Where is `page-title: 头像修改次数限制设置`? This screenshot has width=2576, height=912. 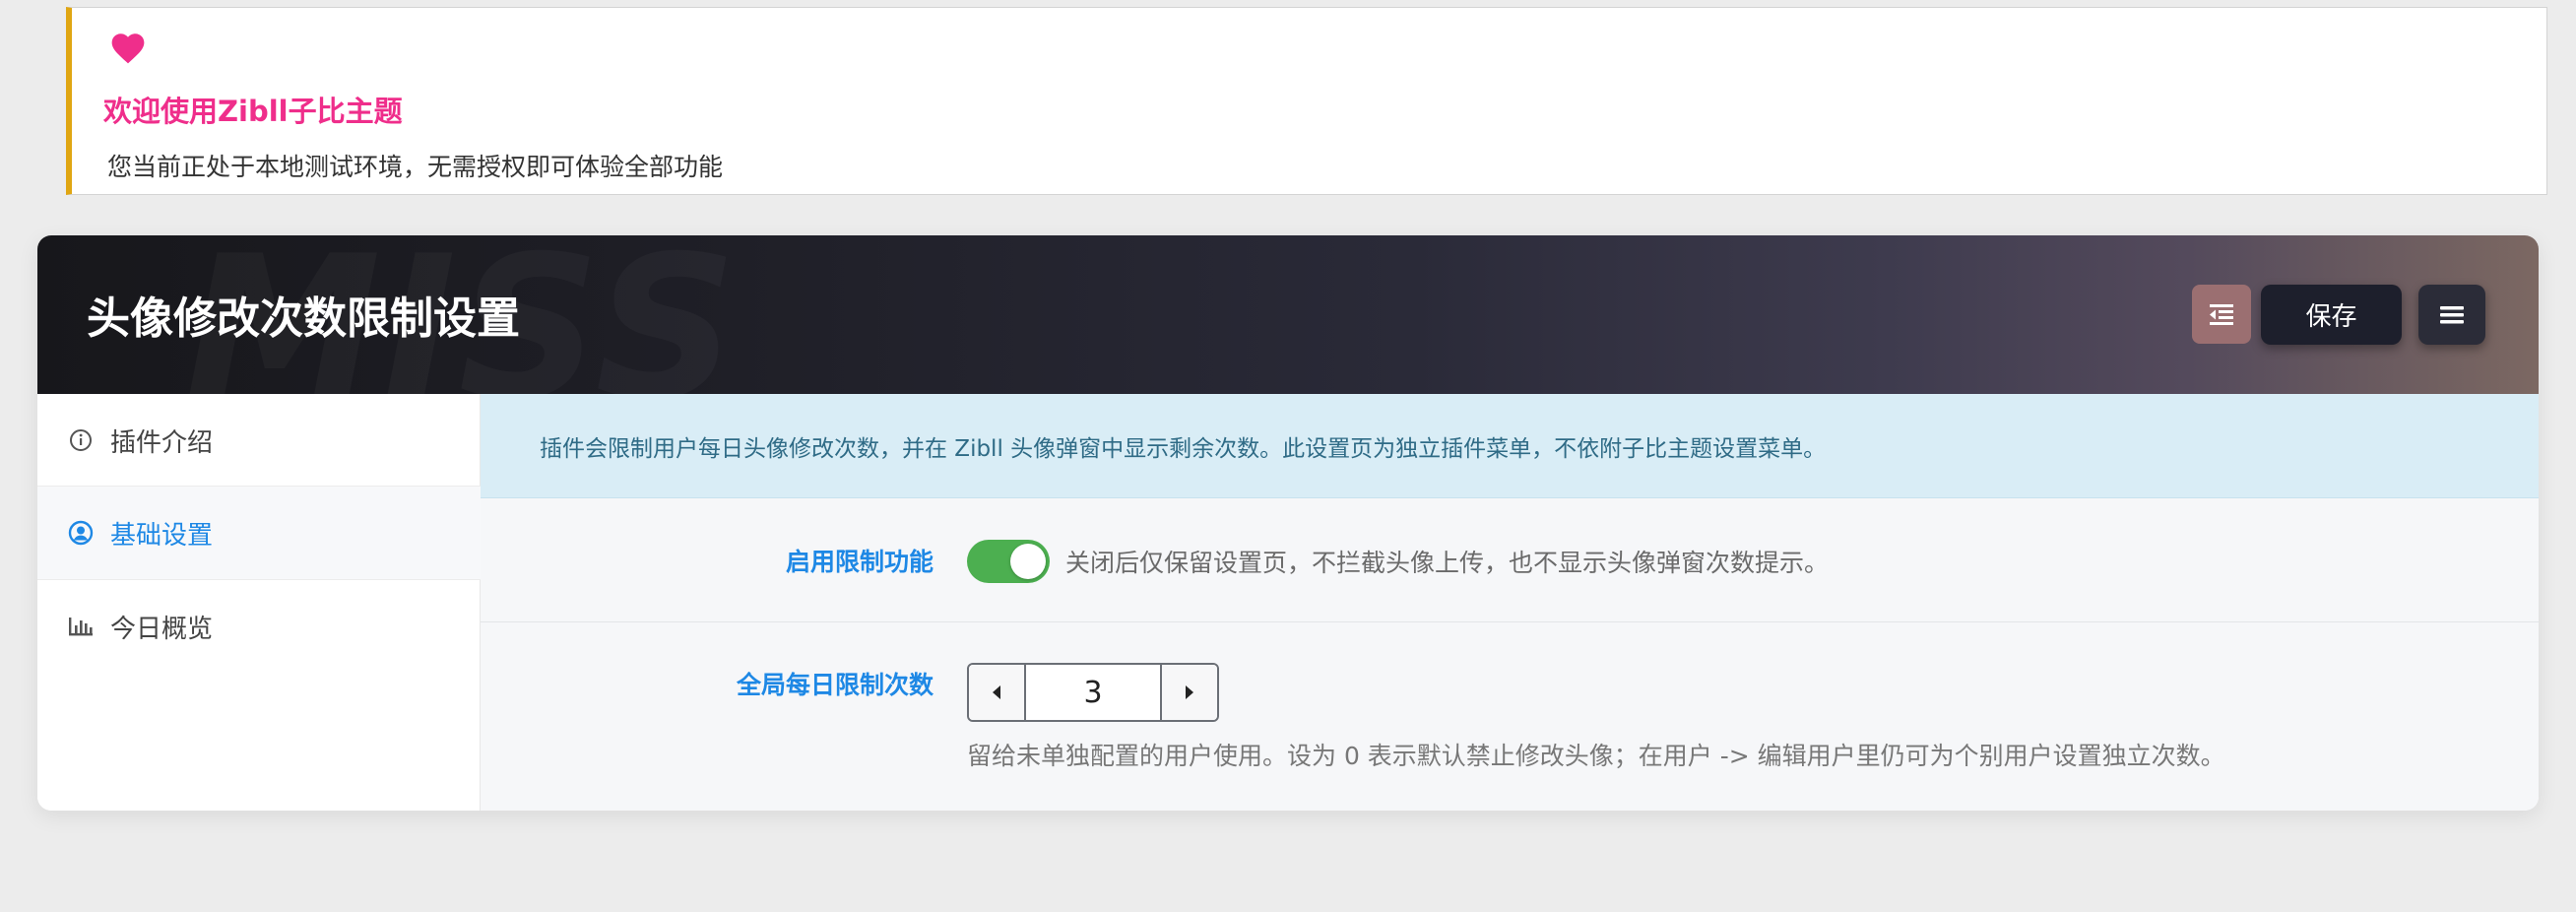
page-title: 头像修改次数限制设置 is located at coordinates (303, 318).